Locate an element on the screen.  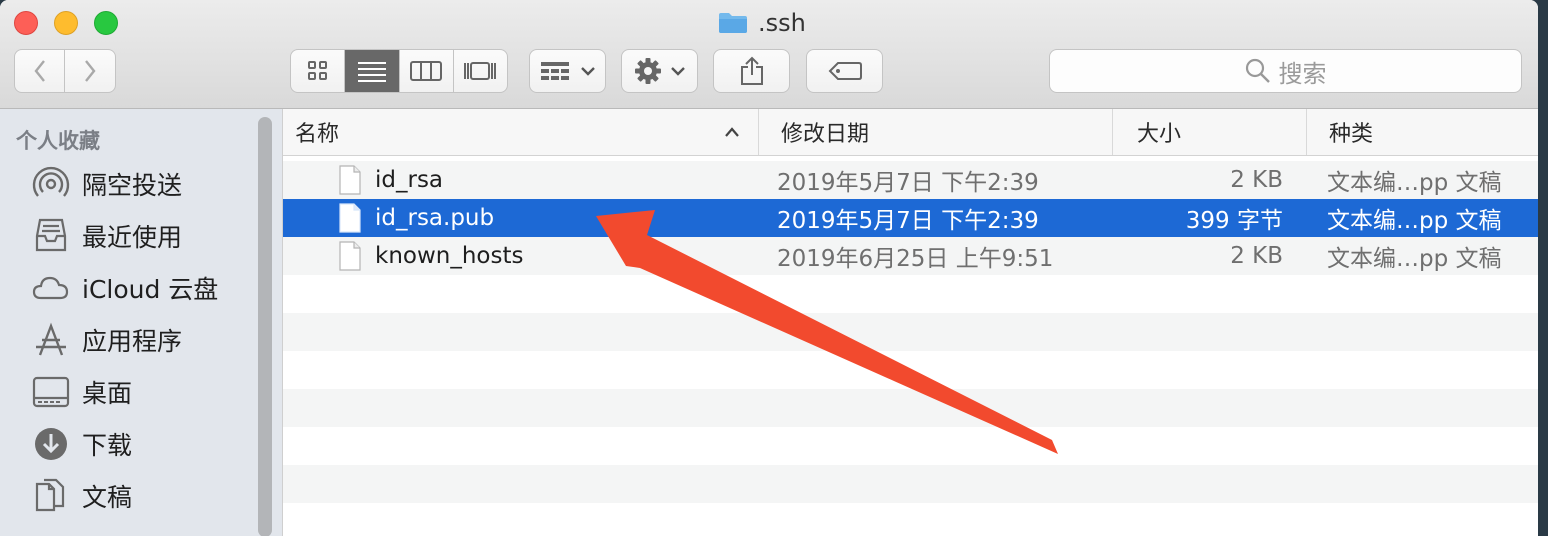
column-size-label: 大小 is located at coordinates (1159, 134).